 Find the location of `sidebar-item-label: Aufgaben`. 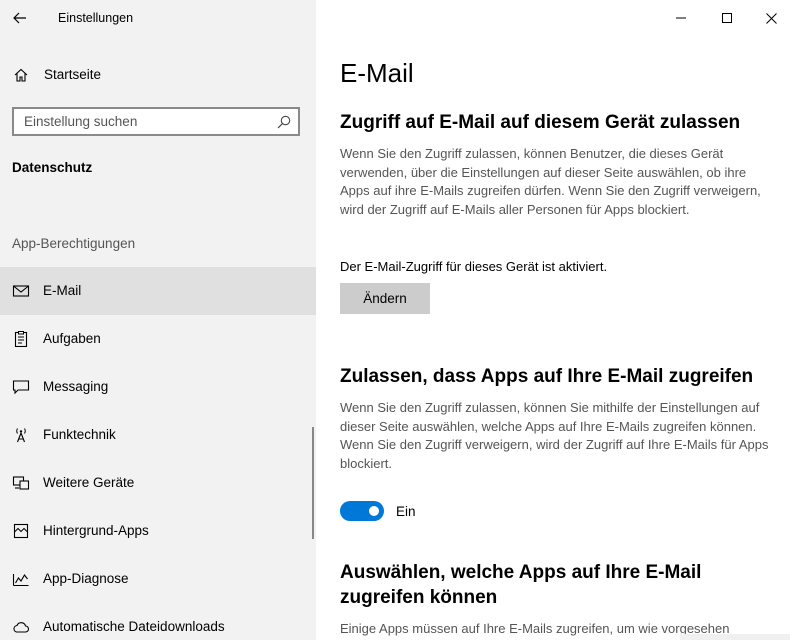

sidebar-item-label: Aufgaben is located at coordinates (72, 338).